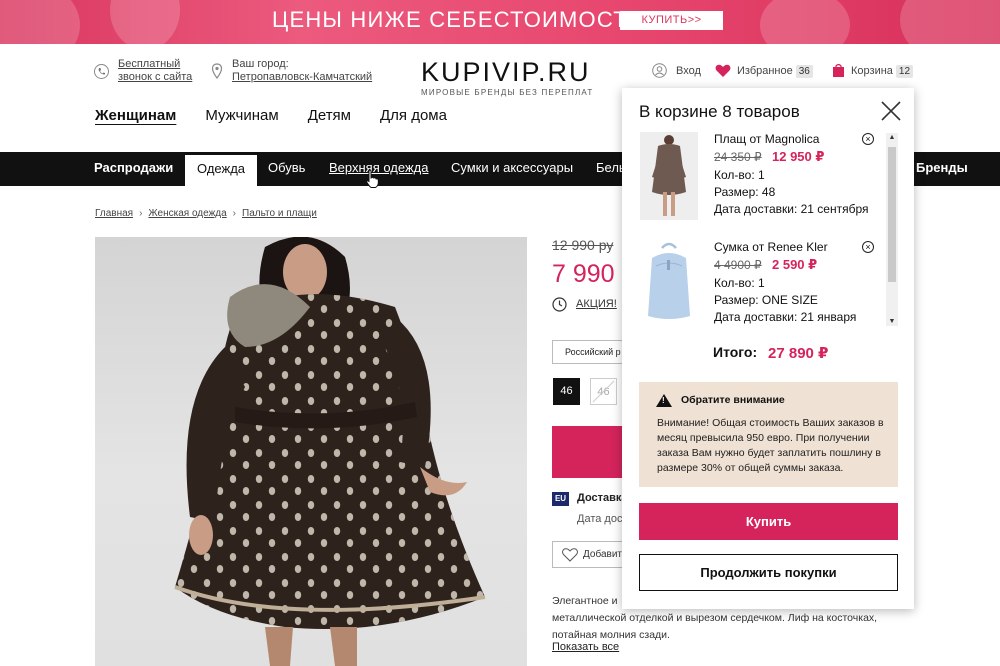 The image size is (1000, 666). I want to click on product-old-price: 12 990 ру, so click(583, 245).